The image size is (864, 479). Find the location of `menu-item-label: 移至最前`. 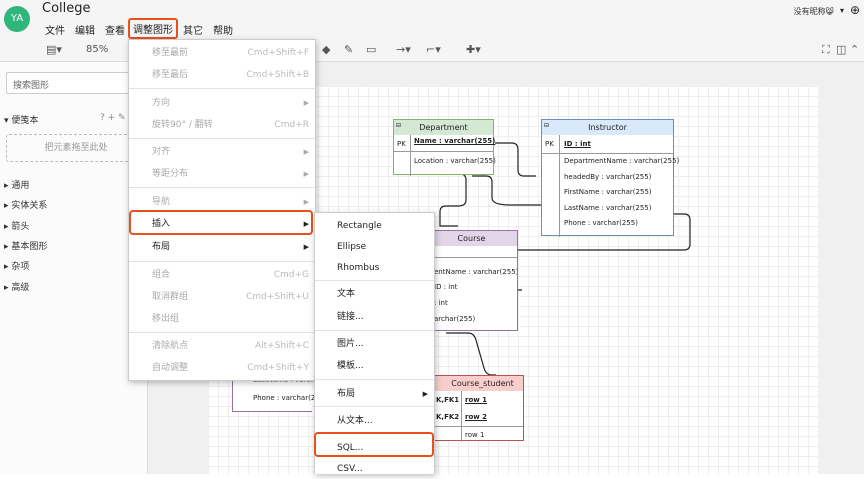

menu-item-label: 移至最前 is located at coordinates (170, 53).